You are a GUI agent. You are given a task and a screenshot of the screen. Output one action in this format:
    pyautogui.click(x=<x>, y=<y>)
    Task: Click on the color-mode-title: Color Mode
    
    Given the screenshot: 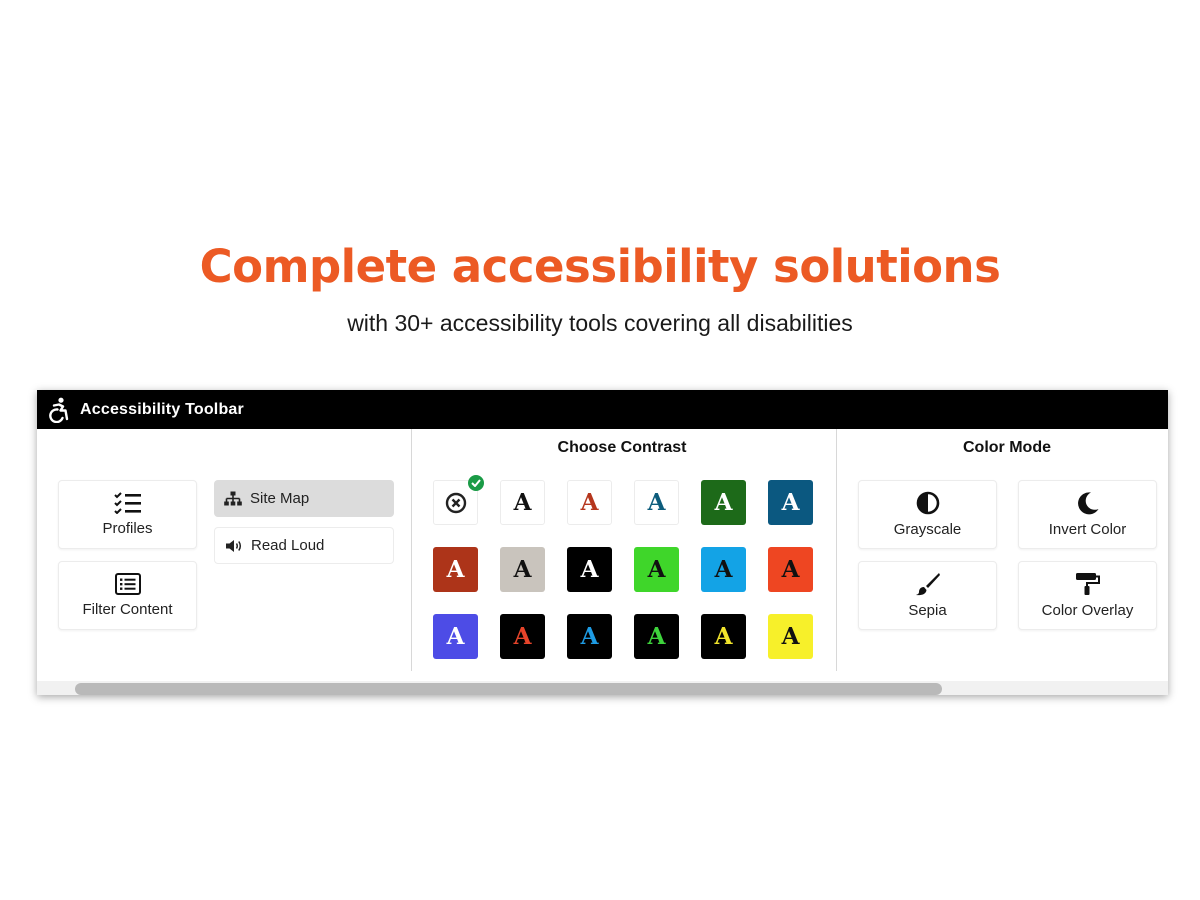 What is the action you would take?
    pyautogui.click(x=1007, y=447)
    